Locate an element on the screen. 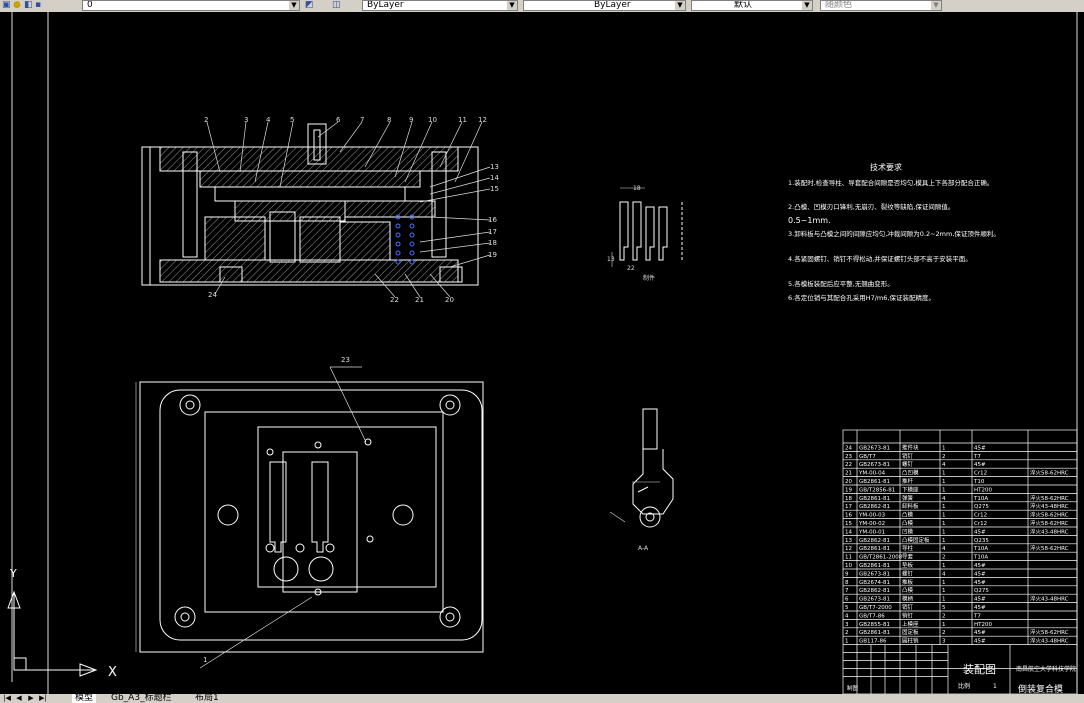 The height and width of the screenshot is (703, 1084). part-dim-top: 18 is located at coordinates (637, 188).